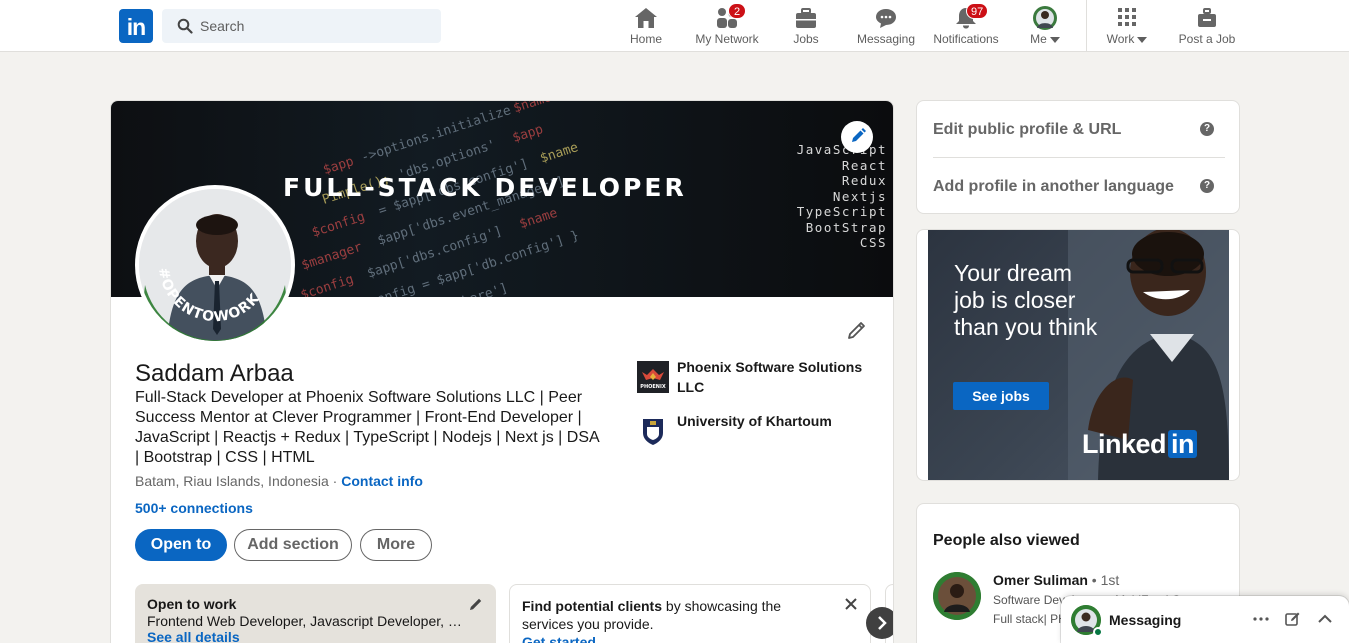  Describe the element at coordinates (136, 26) in the screenshot. I see `linkedin-logo: in` at that location.